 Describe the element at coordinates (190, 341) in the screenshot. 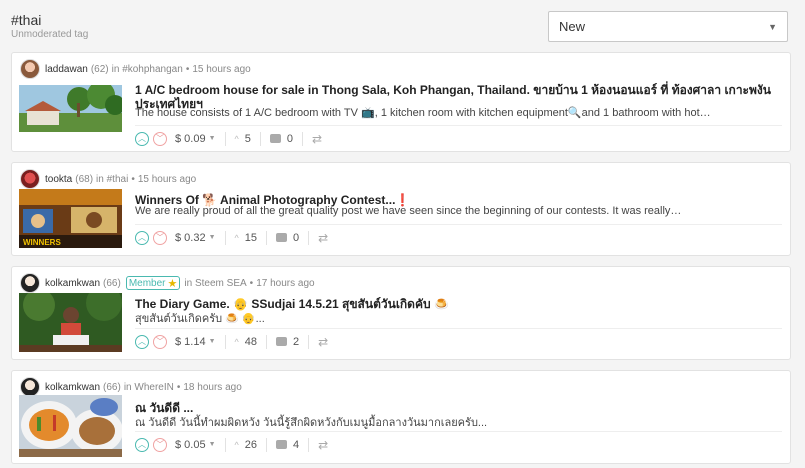

I see `payout-value: $ 1.14` at that location.